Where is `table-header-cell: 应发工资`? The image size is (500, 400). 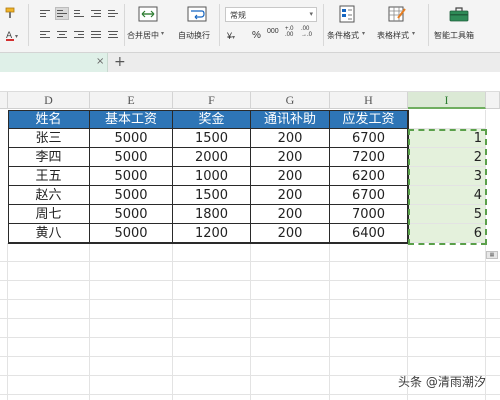
table-header-cell: 应发工资 is located at coordinates (369, 119).